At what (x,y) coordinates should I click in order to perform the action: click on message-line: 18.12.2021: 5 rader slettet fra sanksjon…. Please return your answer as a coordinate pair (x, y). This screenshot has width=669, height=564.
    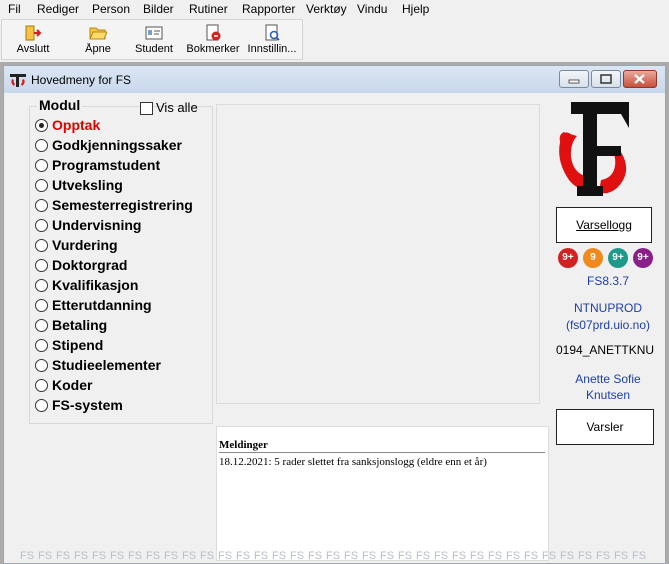
    Looking at the image, I should click on (353, 462).